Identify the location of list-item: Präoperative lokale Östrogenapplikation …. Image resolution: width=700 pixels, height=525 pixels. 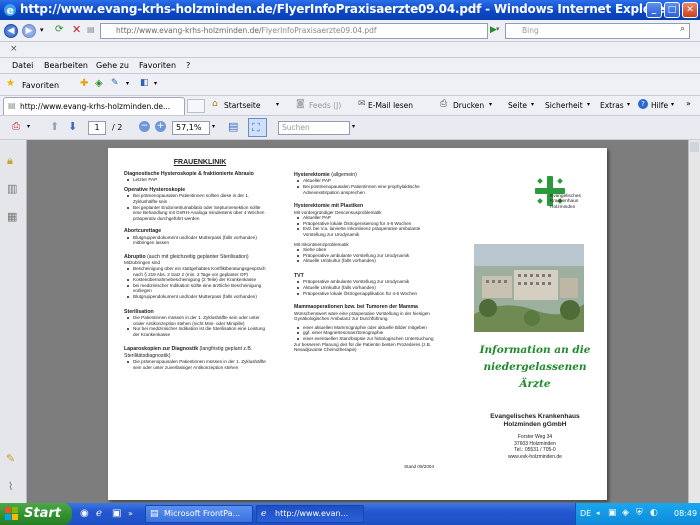
(364, 294).